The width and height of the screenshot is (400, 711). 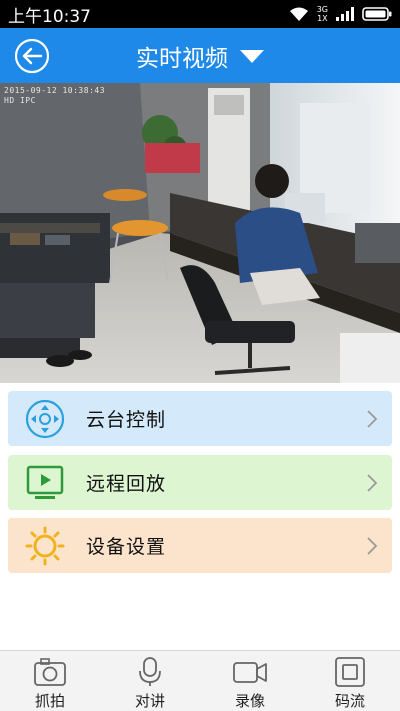 What do you see at coordinates (250, 672) in the screenshot?
I see `video-record-icon` at bounding box center [250, 672].